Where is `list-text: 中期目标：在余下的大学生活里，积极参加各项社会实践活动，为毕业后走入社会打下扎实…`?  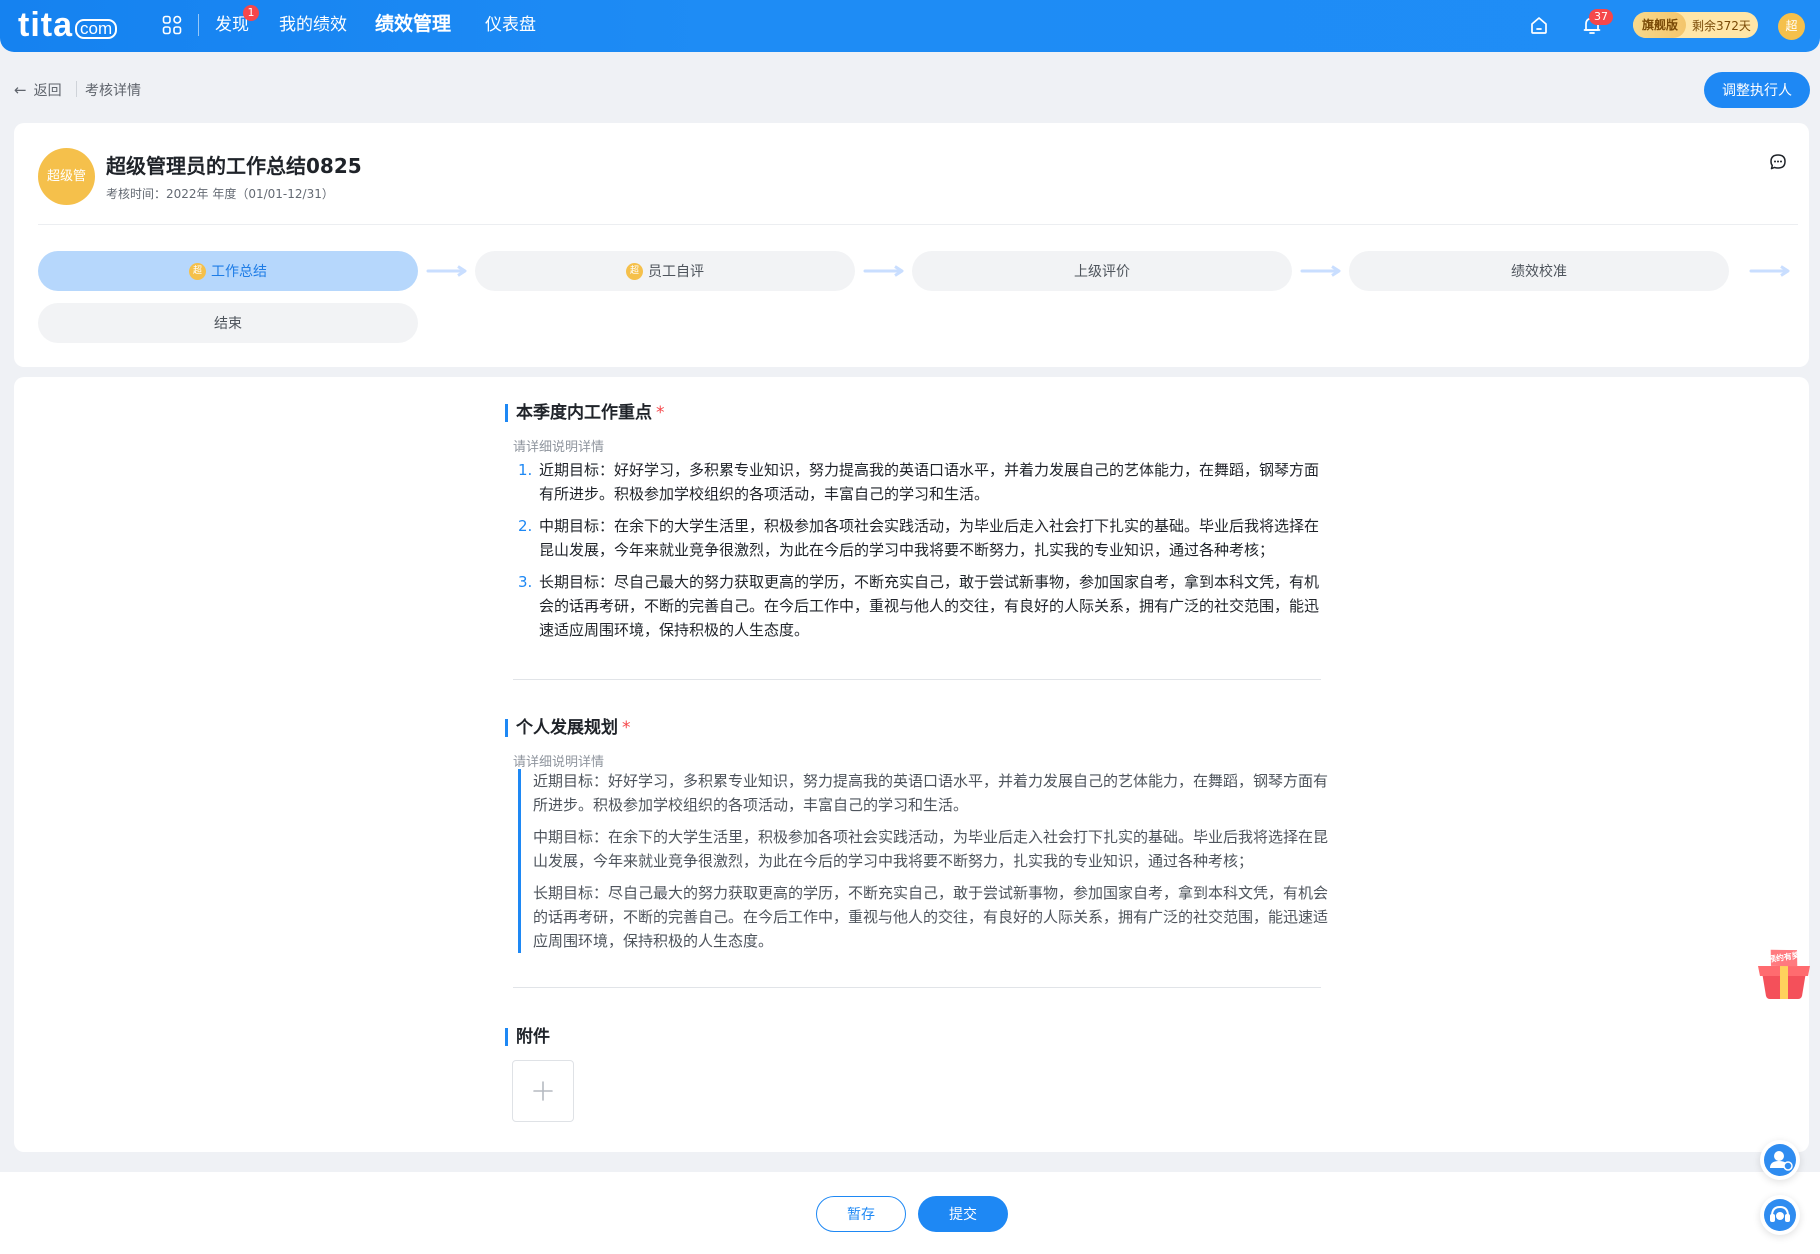 list-text: 中期目标：在余下的大学生活里，积极参加各项社会实践活动，为毕业后走入社会打下扎实… is located at coordinates (929, 538).